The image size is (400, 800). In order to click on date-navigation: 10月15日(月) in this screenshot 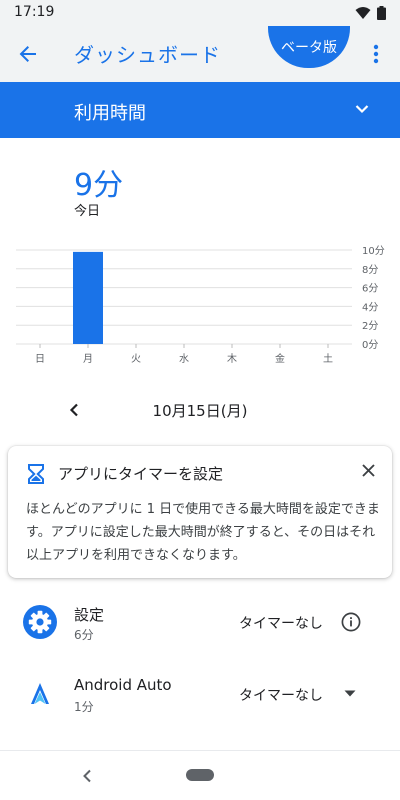, I will do `click(200, 411)`.